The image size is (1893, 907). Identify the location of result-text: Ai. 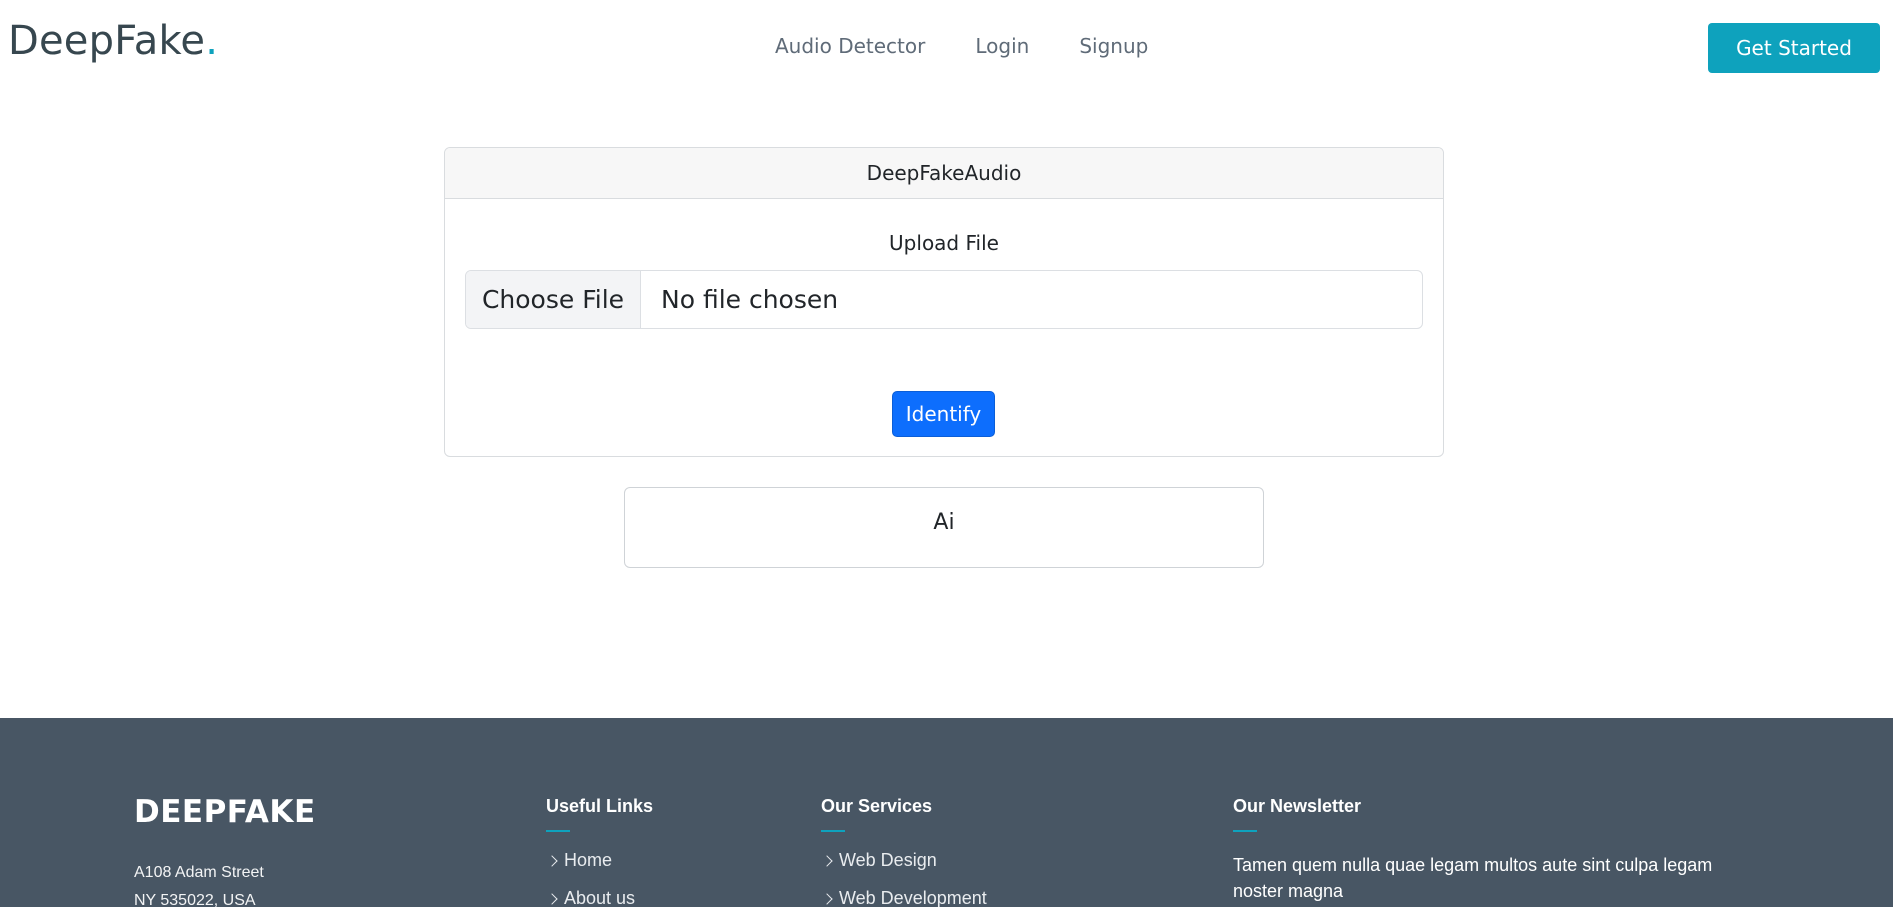
(944, 522).